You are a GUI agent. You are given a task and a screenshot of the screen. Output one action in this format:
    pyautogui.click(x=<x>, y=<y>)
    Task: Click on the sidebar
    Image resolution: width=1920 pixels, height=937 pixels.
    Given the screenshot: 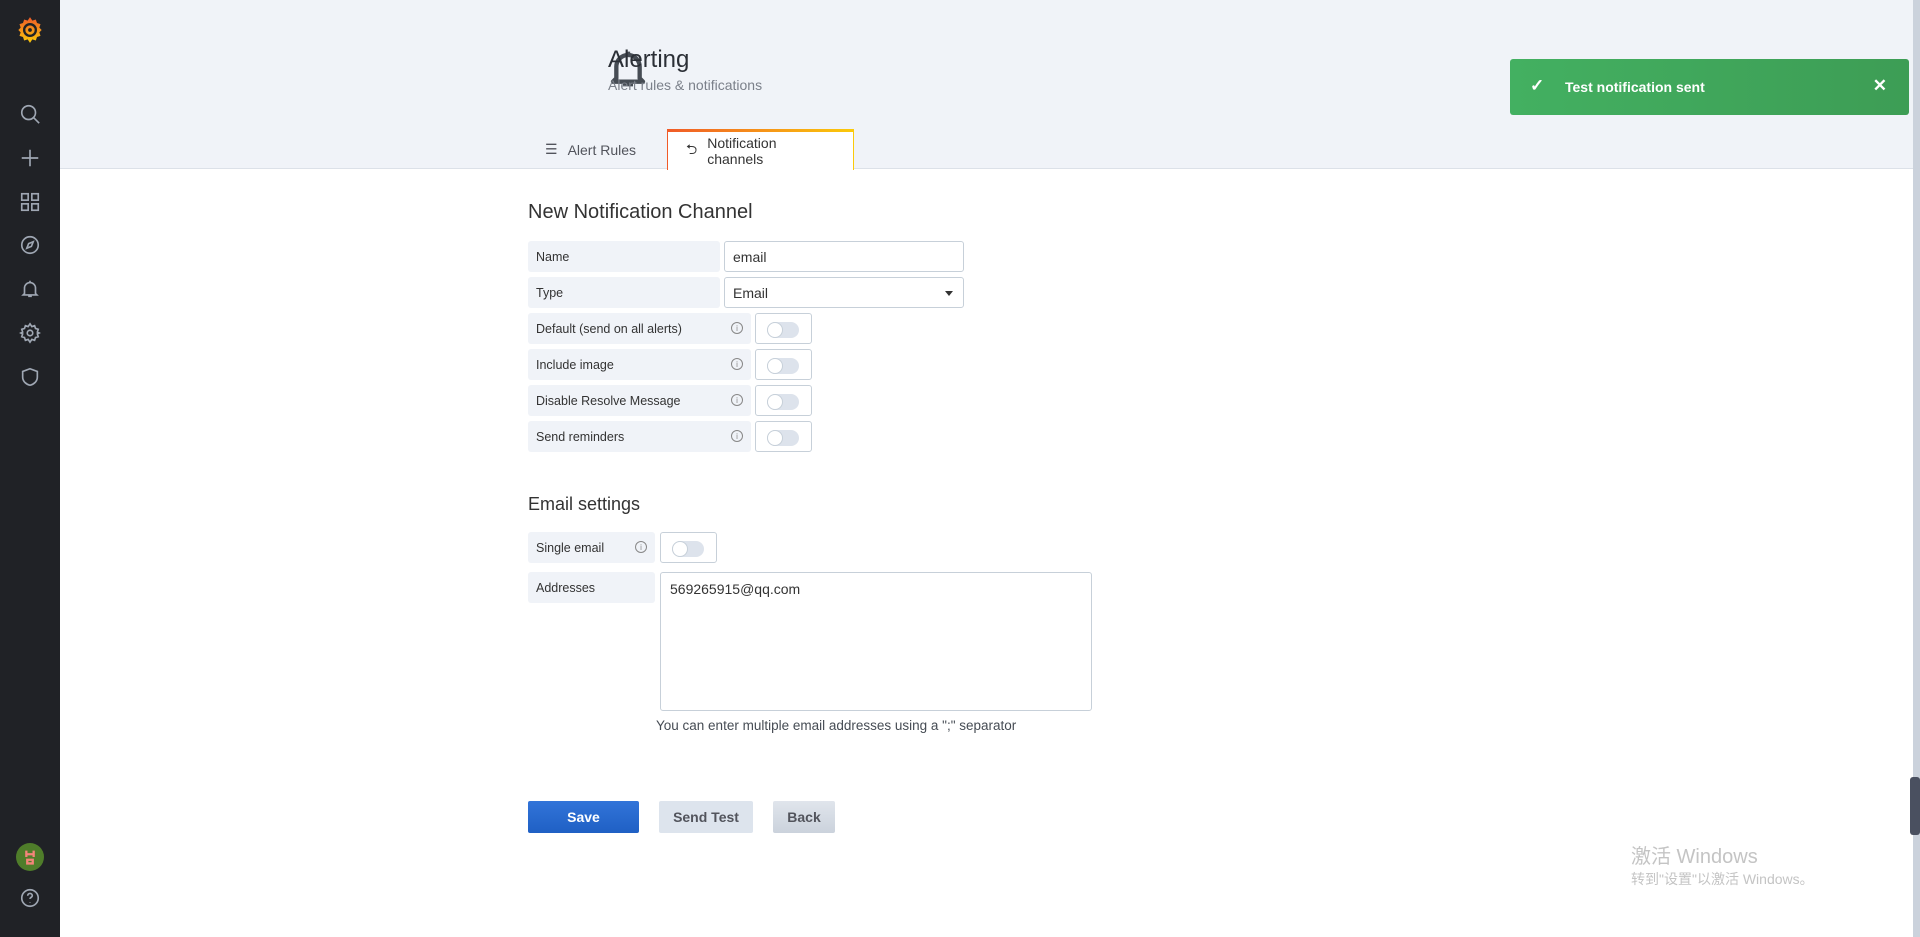 What is the action you would take?
    pyautogui.click(x=30, y=468)
    